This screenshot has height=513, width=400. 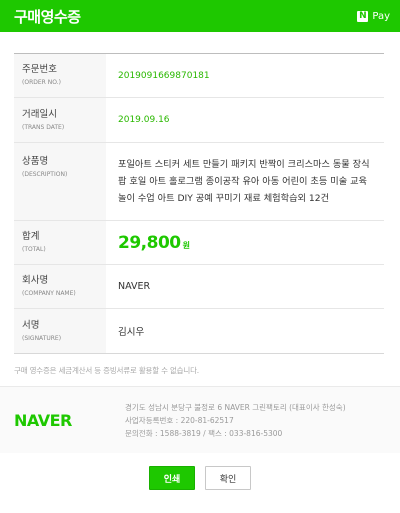 What do you see at coordinates (106, 370) in the screenshot?
I see `receipt-note: 구매 영수증은 세금계산서 등 증빙서류로 활용할 수 없습니다.` at bounding box center [106, 370].